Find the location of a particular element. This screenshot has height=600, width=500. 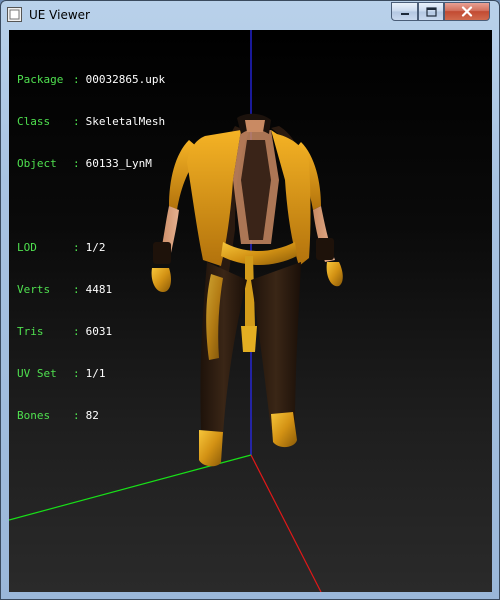

maximize-icon is located at coordinates (431, 11).